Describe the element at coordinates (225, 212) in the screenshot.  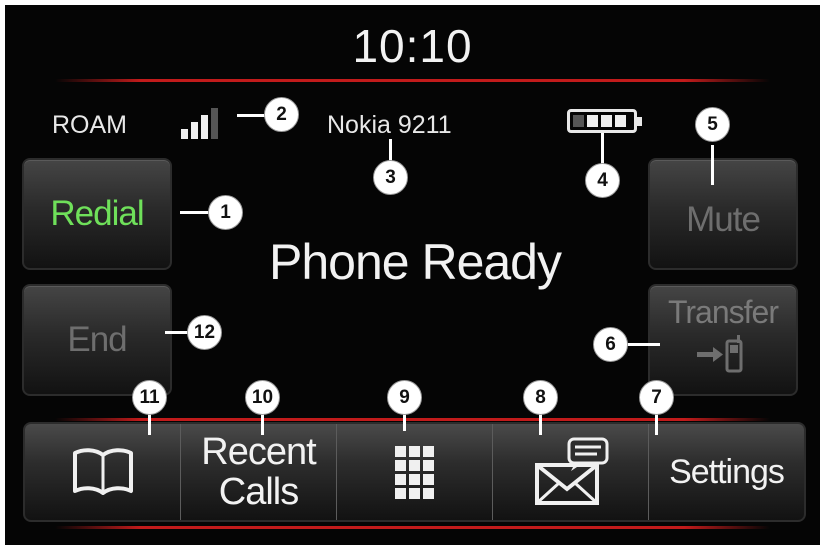
I see `callout-1: 1` at that location.